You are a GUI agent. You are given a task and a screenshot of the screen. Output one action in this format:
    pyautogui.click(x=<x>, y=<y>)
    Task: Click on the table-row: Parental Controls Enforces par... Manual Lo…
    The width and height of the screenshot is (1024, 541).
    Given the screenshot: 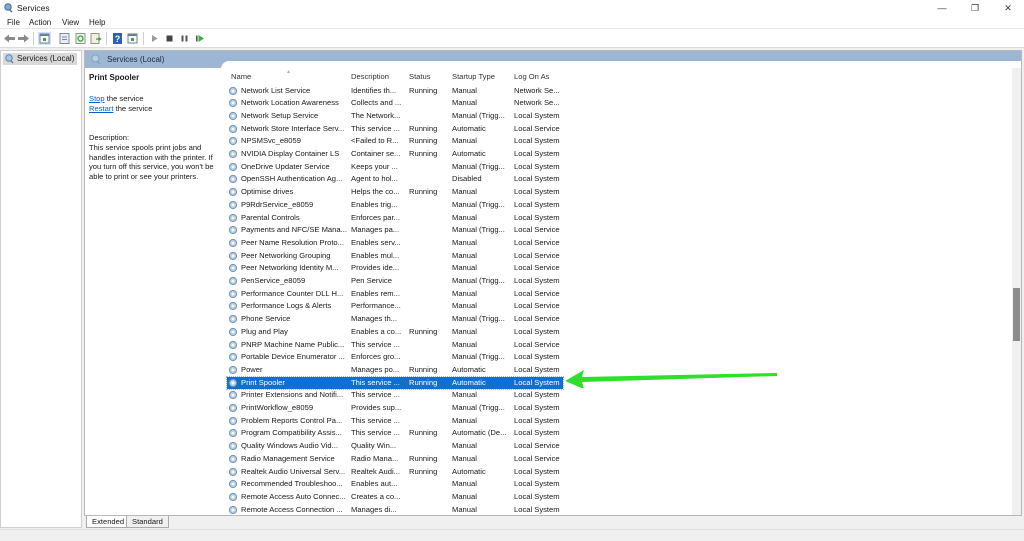 What is the action you would take?
    pyautogui.click(x=395, y=218)
    